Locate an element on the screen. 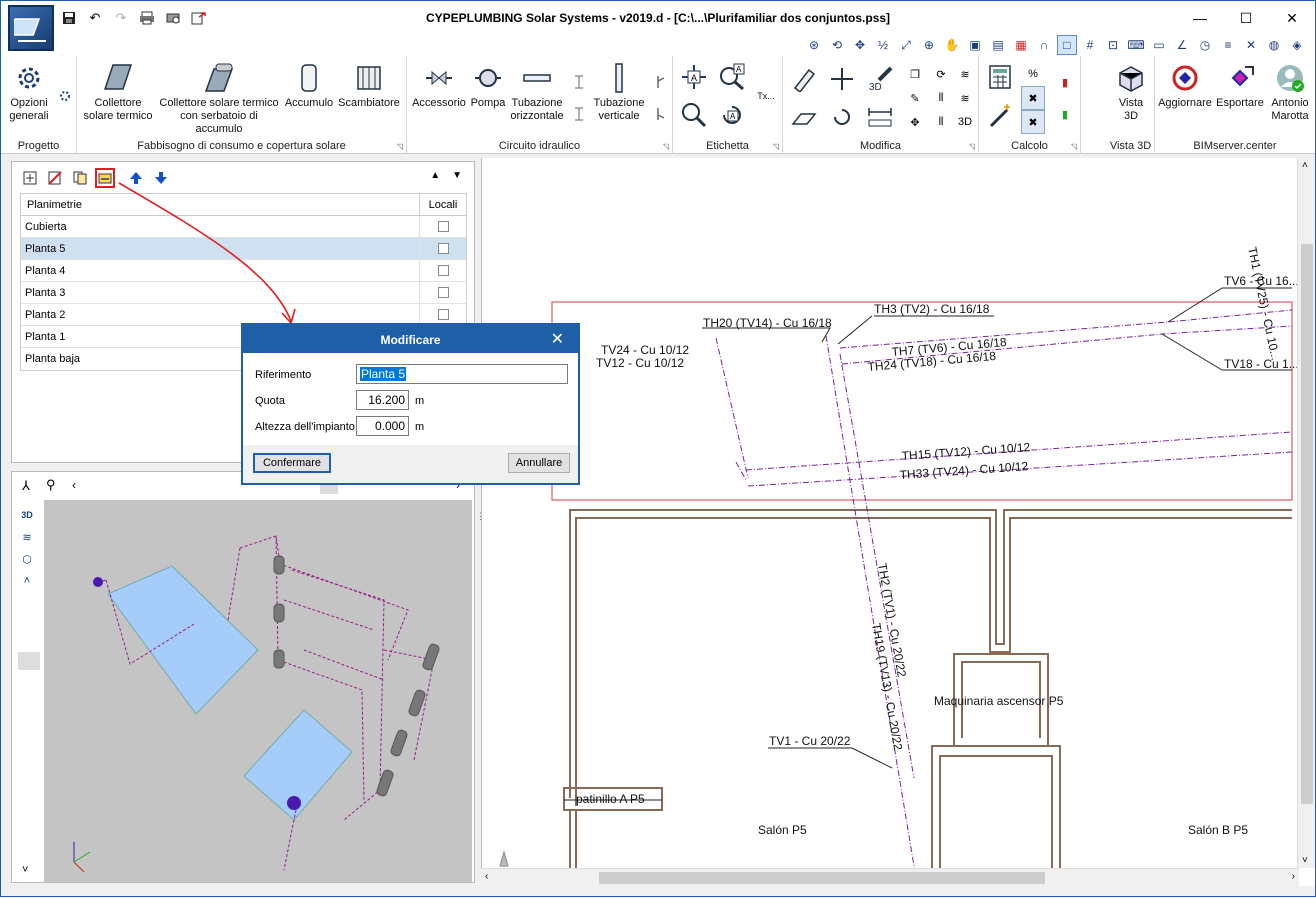  copy-floor-icon is located at coordinates (80, 178).